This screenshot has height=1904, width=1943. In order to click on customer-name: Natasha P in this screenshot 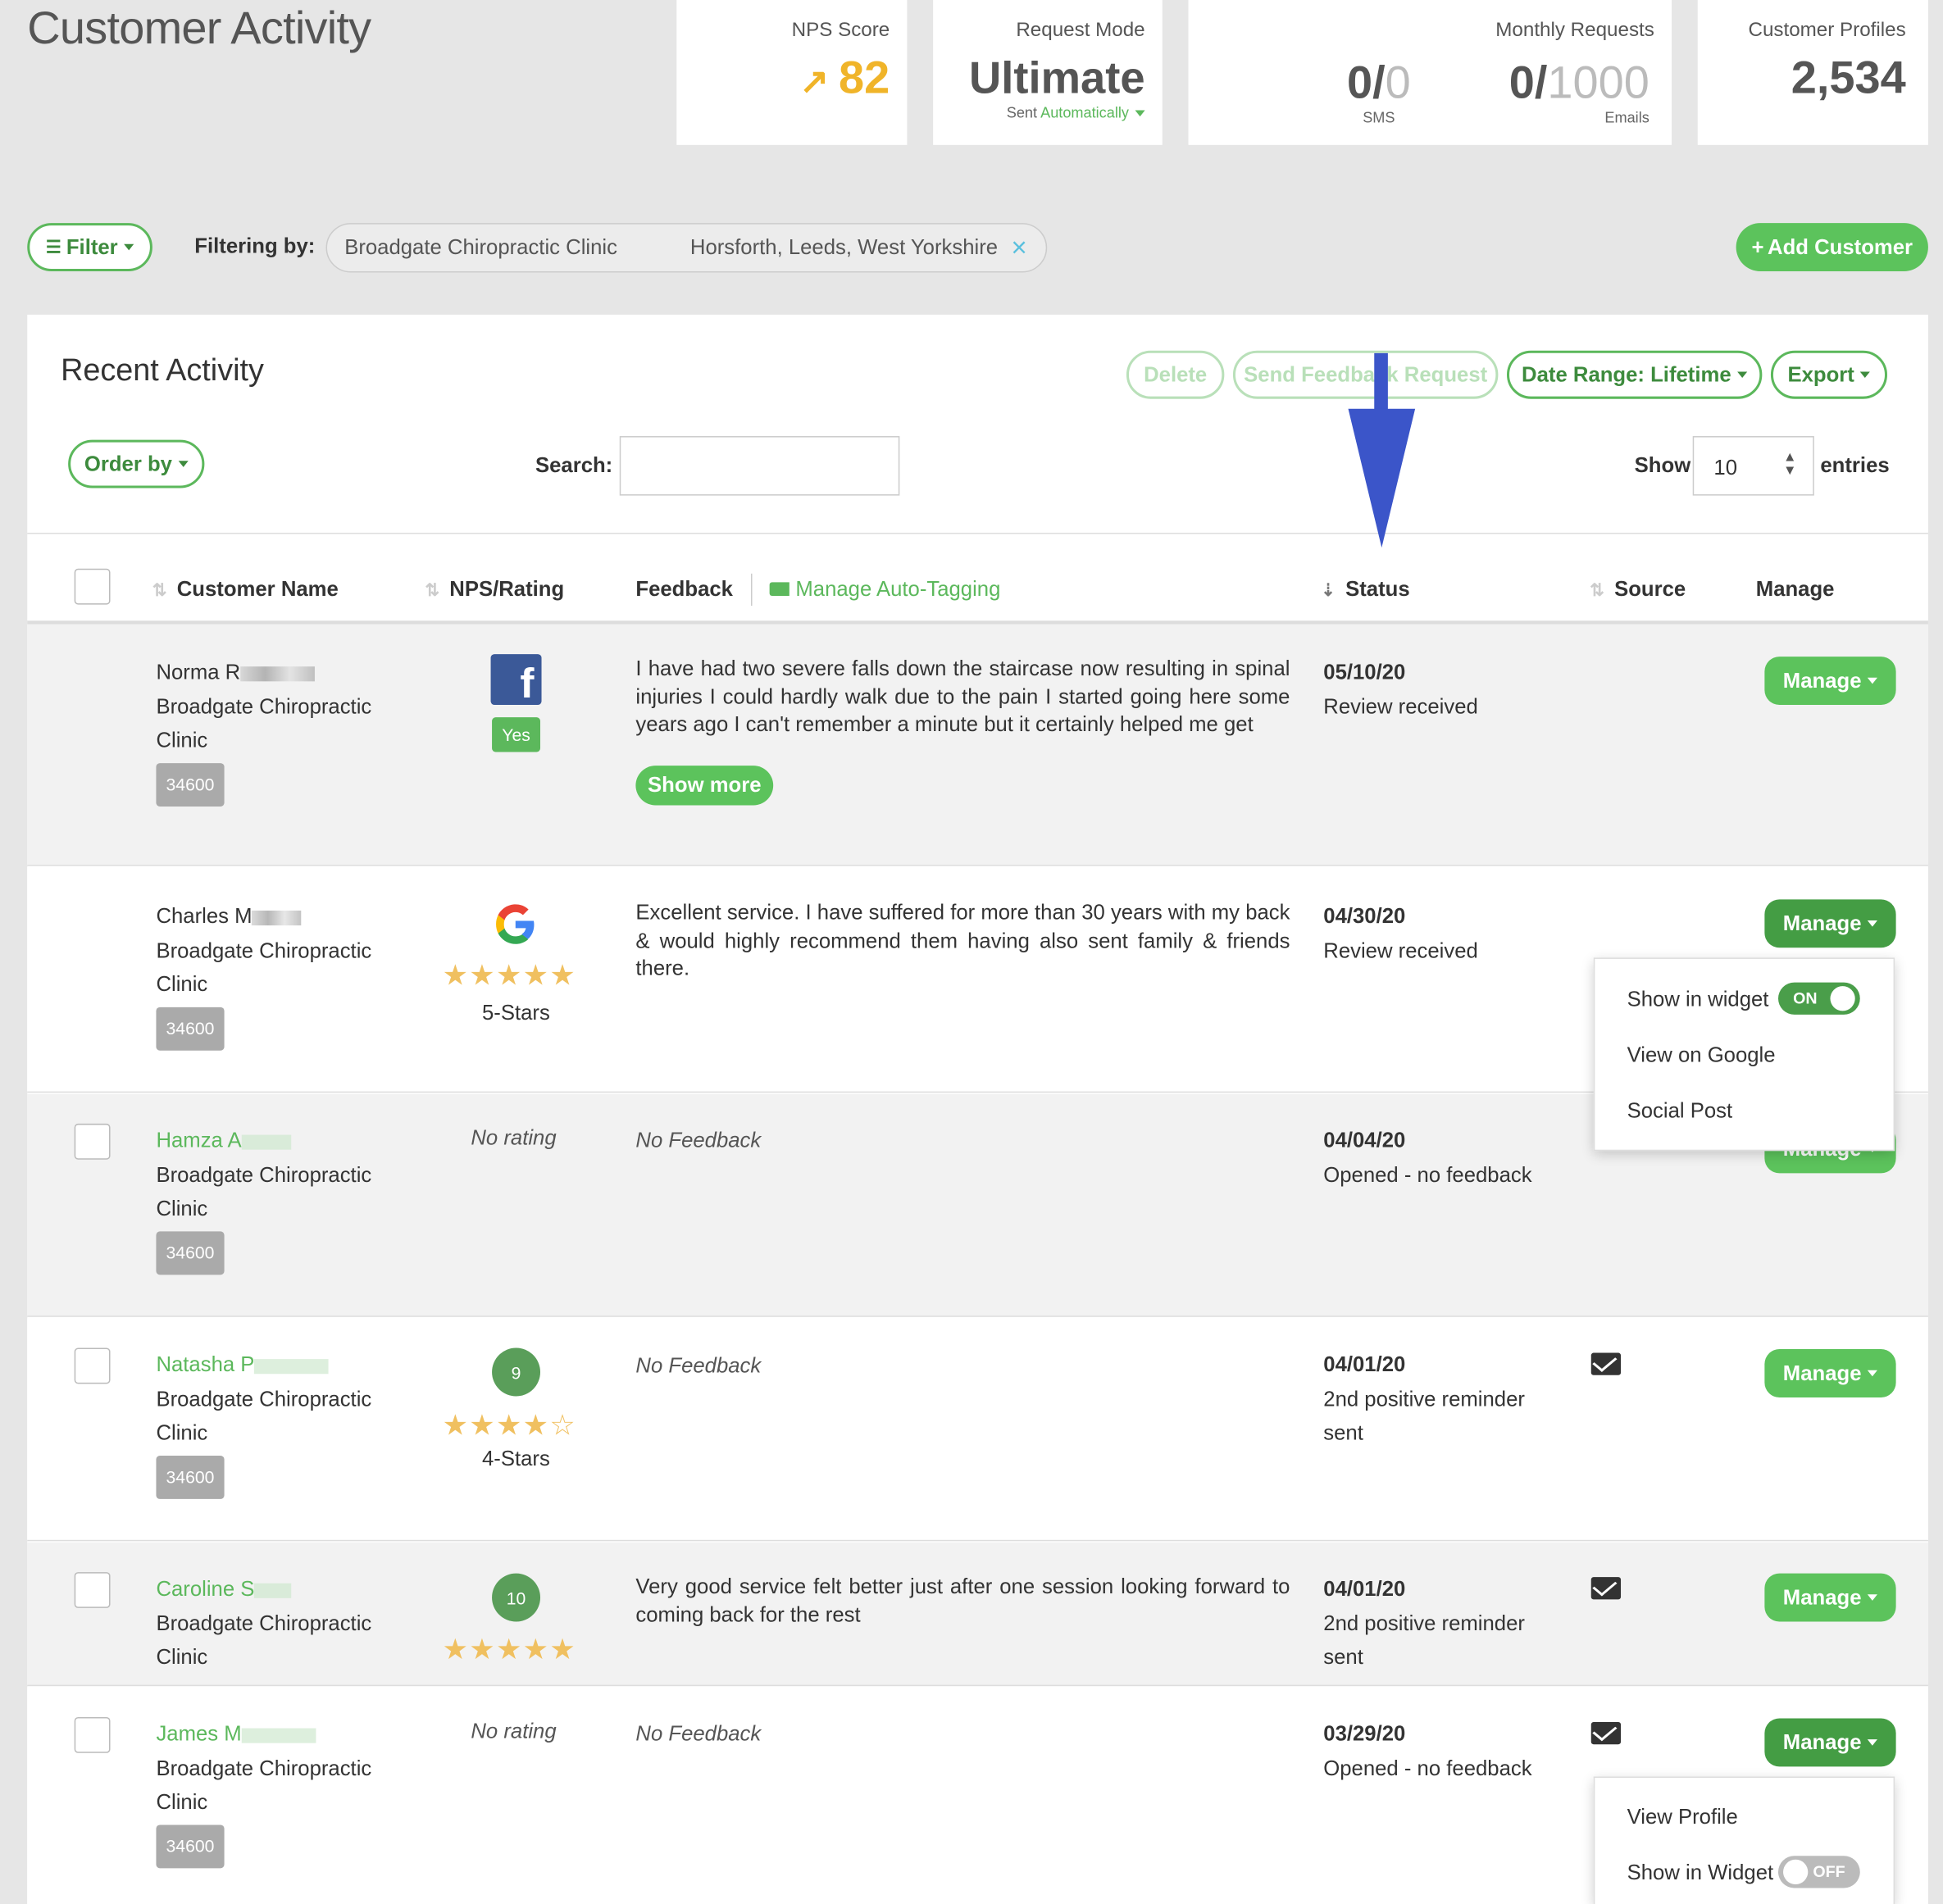, I will do `click(205, 1365)`.